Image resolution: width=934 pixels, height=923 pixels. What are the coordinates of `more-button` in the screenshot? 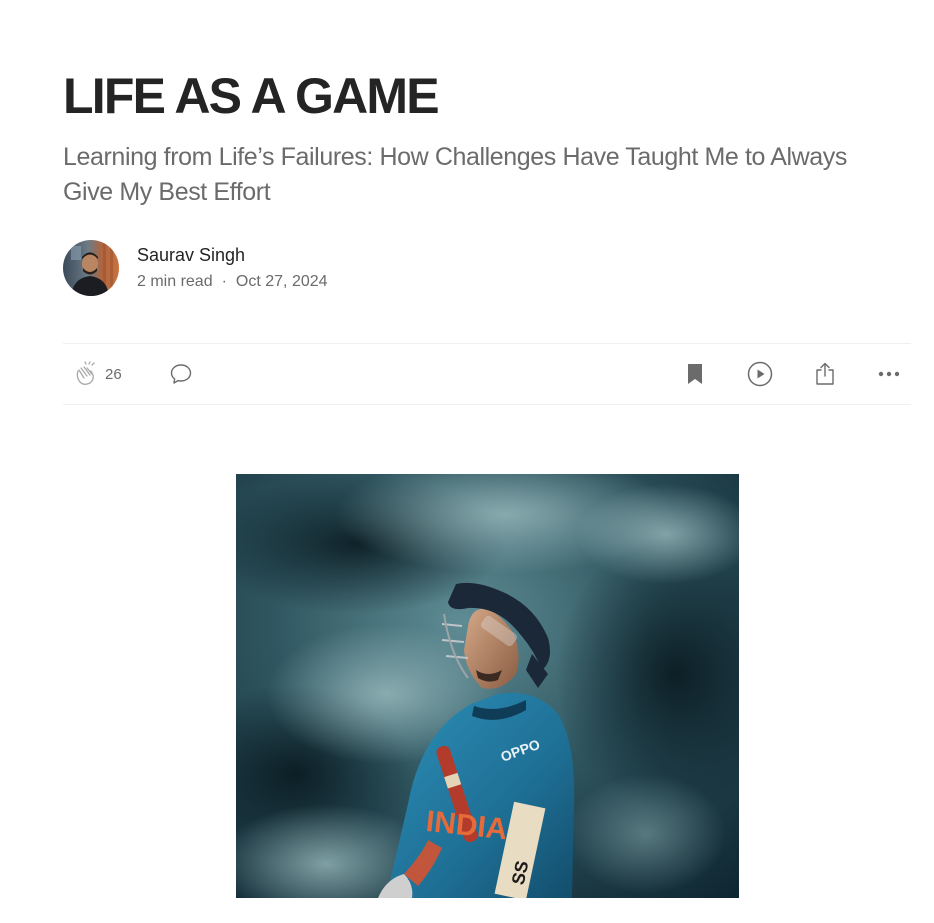 It's located at (889, 374).